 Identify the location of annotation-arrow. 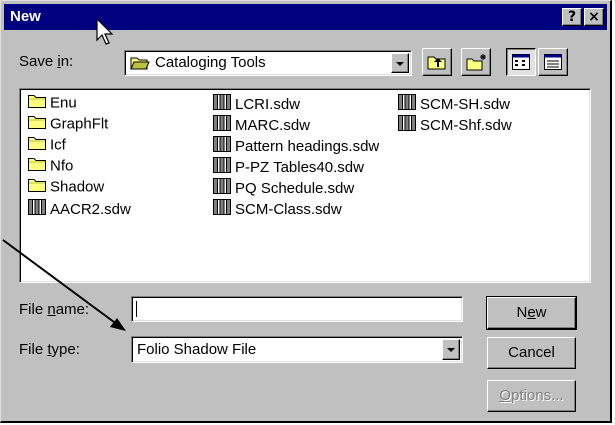
(64, 285).